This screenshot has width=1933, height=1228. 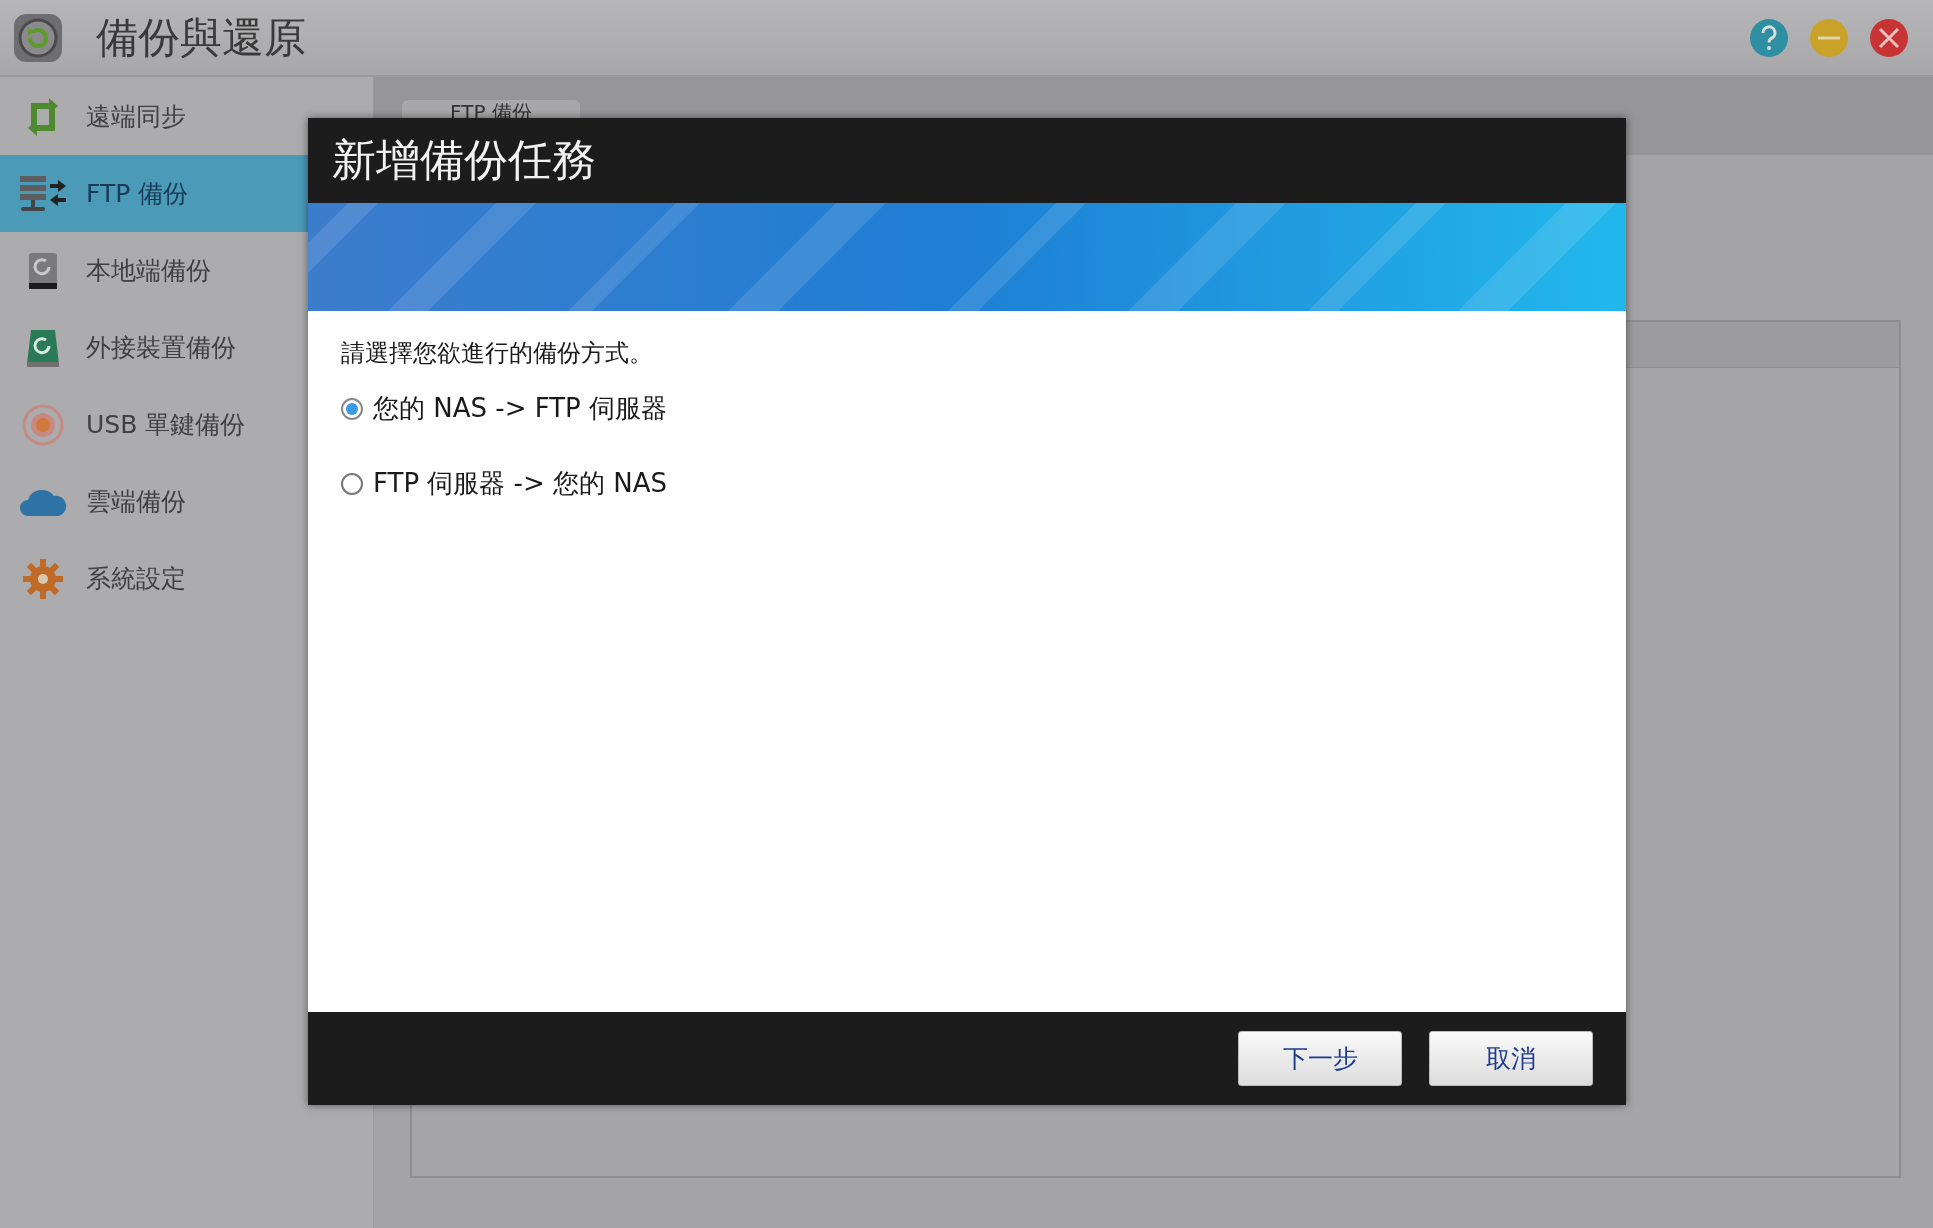 I want to click on sidebar-label: 遠端同步, so click(x=136, y=117).